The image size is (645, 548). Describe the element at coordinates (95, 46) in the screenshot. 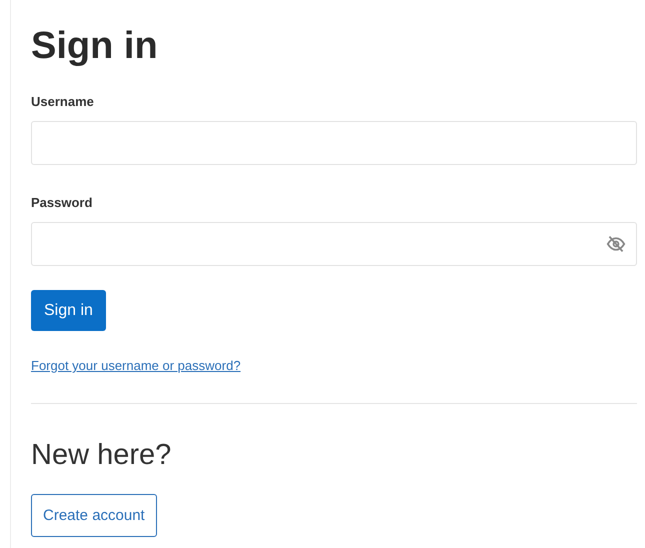

I see `page-title: Sign in` at that location.